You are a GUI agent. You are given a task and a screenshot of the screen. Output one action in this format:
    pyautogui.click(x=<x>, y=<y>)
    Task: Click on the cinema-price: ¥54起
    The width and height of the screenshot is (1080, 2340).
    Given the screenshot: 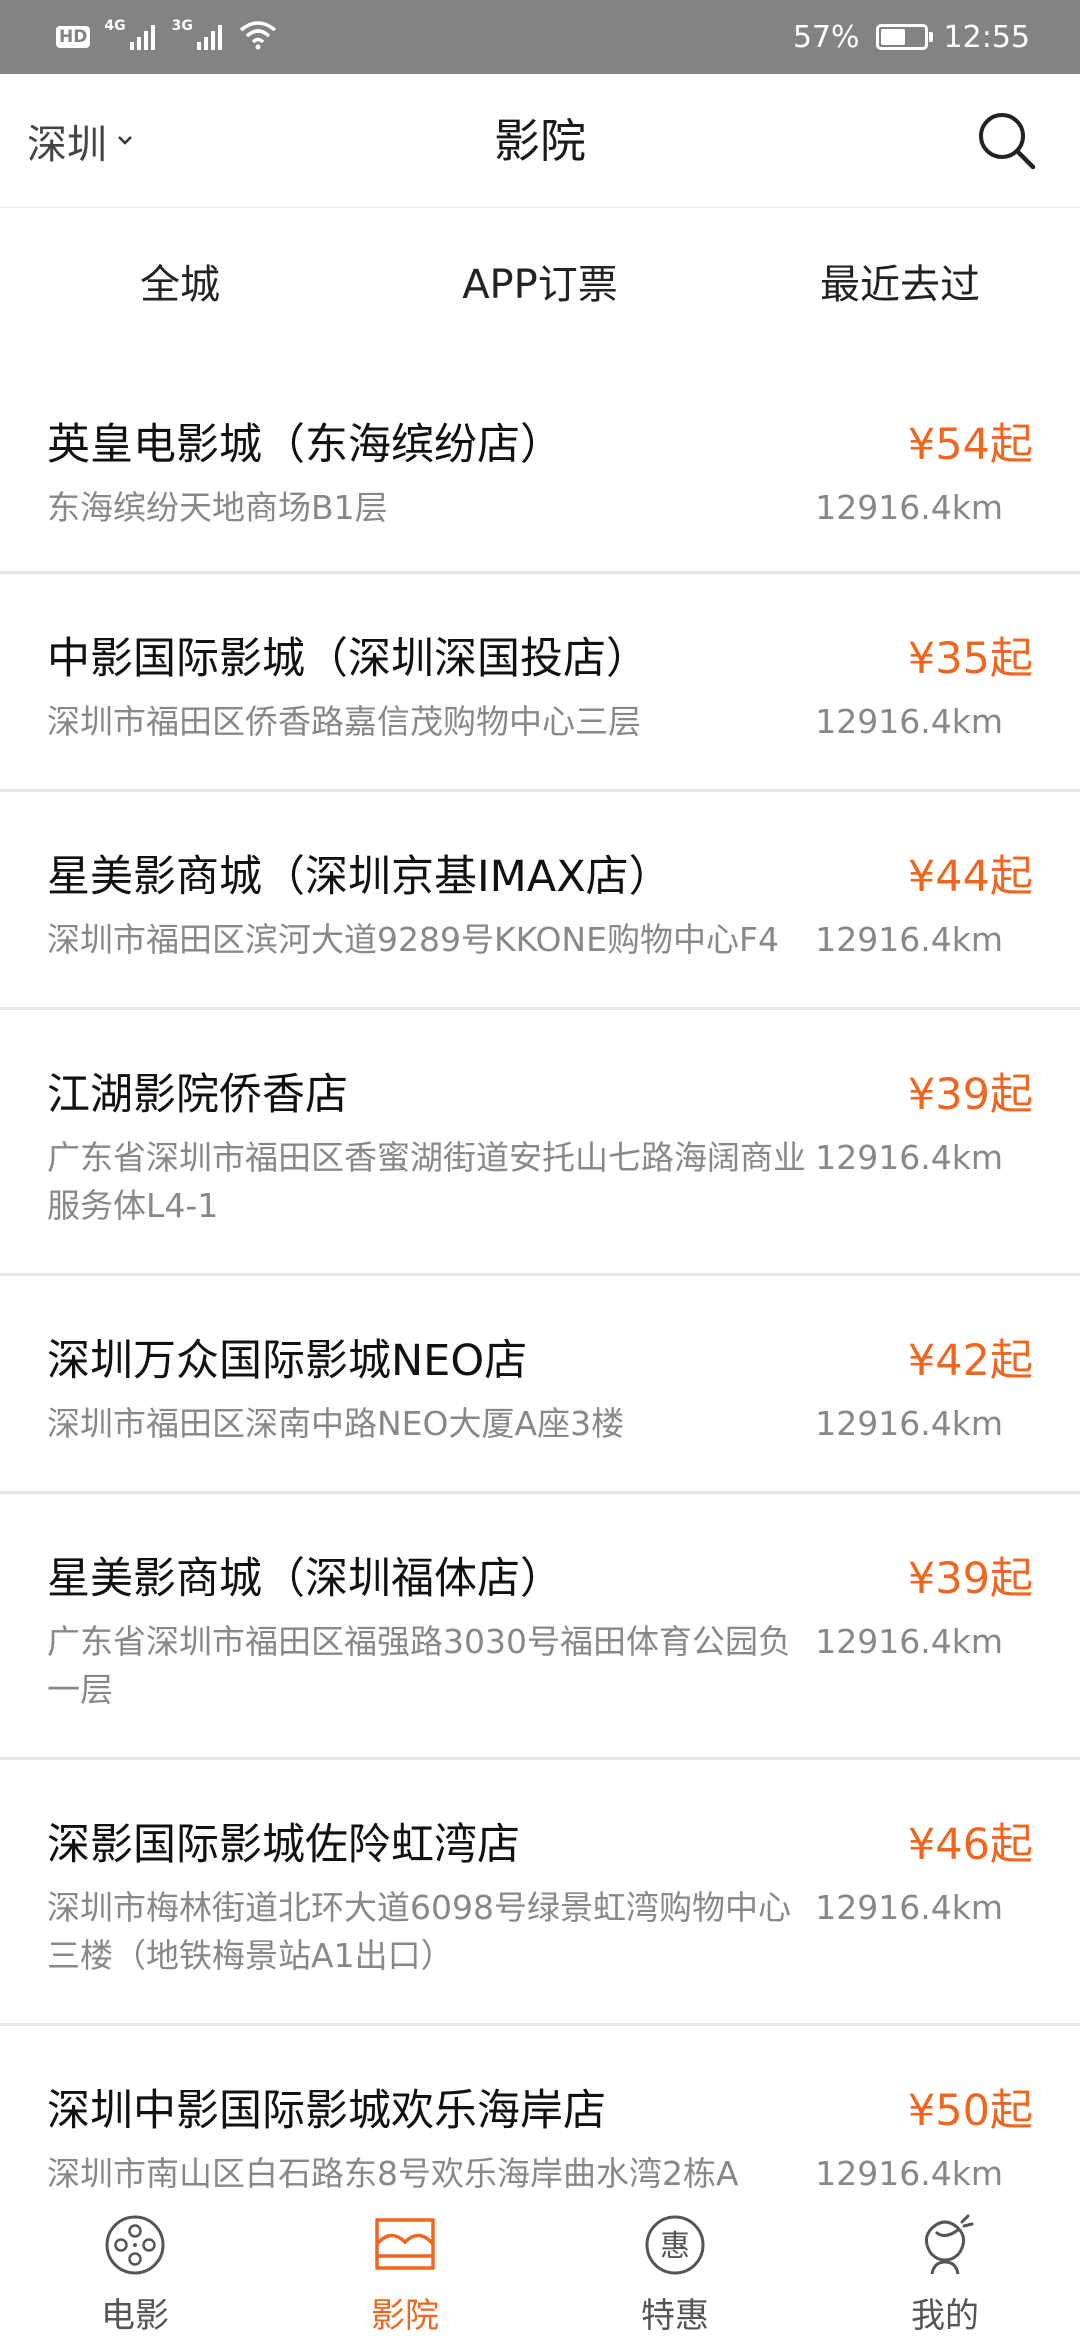 What is the action you would take?
    pyautogui.click(x=970, y=445)
    